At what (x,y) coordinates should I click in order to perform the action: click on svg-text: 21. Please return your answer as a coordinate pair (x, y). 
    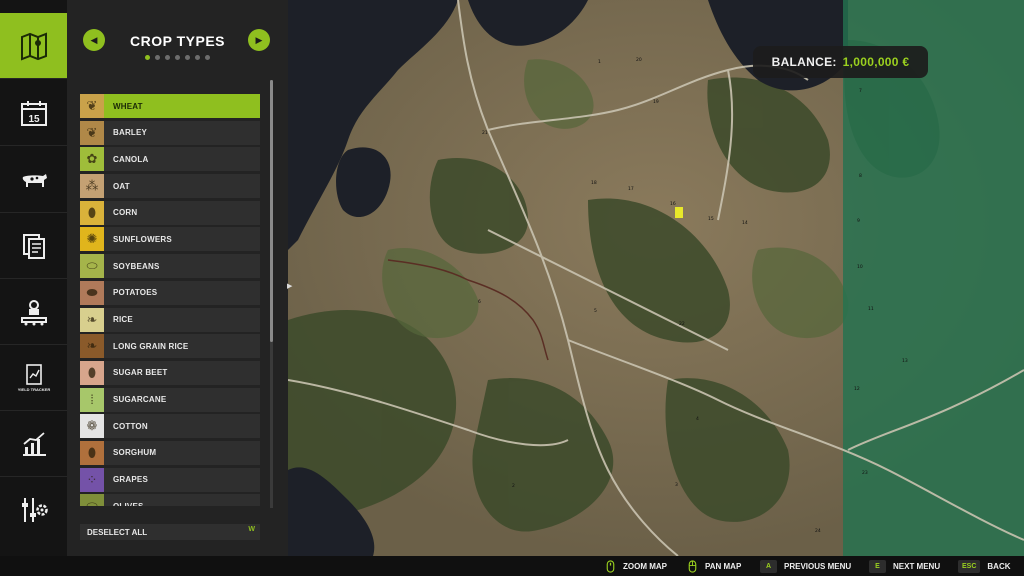
    Looking at the image, I should click on (485, 133).